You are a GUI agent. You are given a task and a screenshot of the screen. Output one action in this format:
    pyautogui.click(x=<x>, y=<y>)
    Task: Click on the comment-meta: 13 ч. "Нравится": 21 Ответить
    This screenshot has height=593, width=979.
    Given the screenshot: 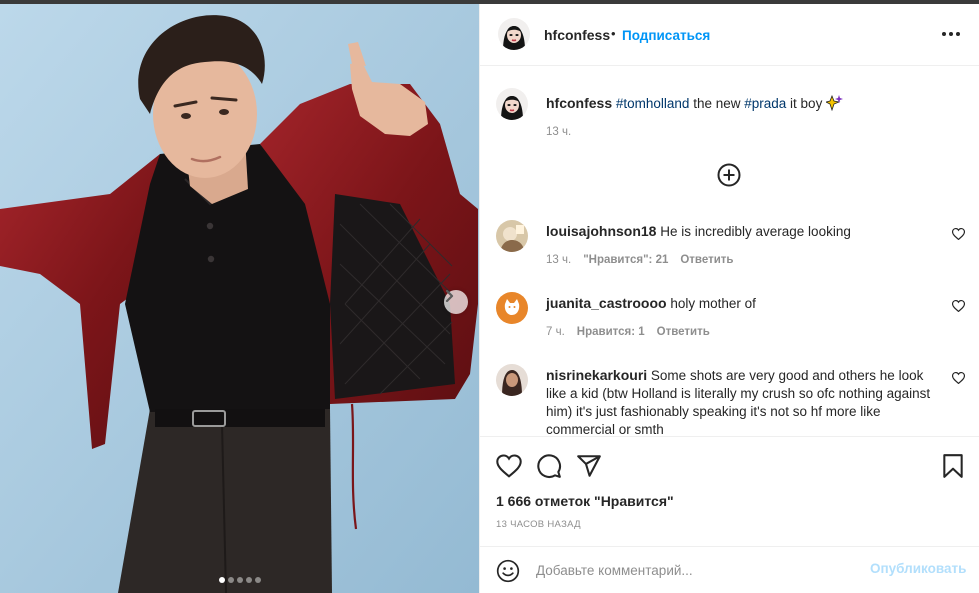 What is the action you would take?
    pyautogui.click(x=640, y=260)
    